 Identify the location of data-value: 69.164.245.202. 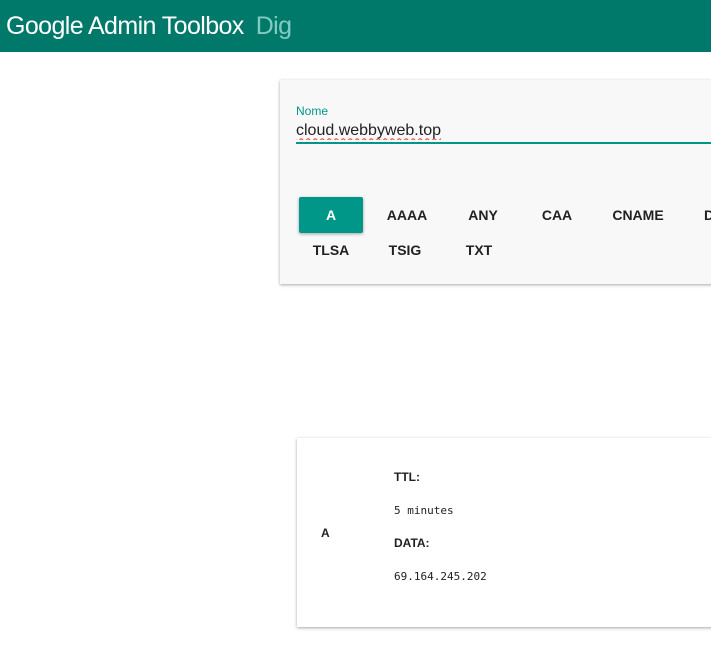
(440, 576).